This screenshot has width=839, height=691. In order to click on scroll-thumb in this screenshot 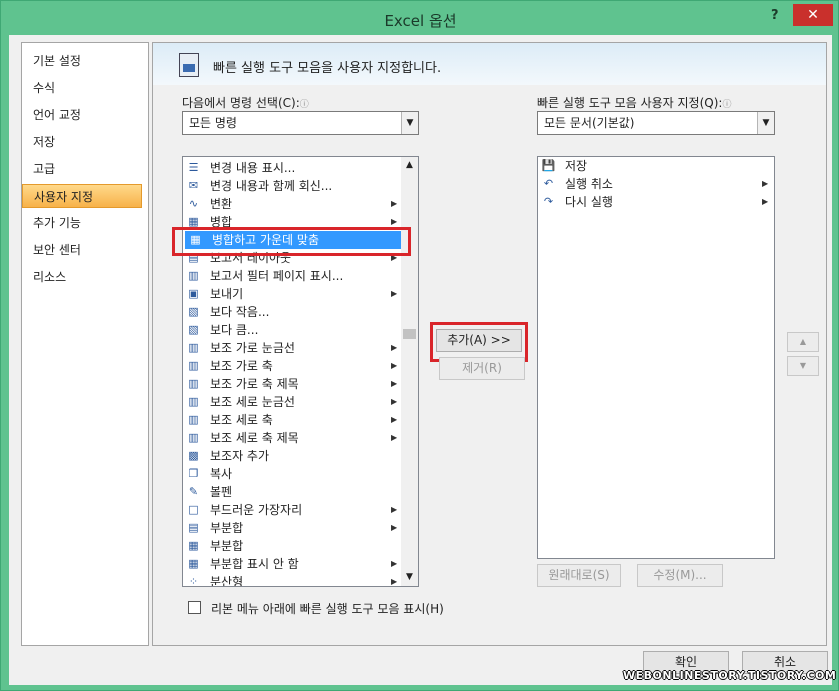, I will do `click(409, 334)`.